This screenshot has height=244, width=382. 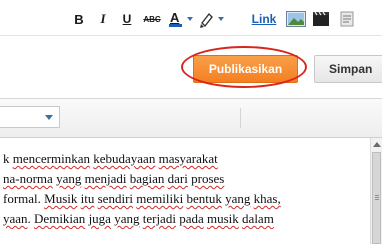 What do you see at coordinates (160, 198) in the screenshot?
I see `misspelled-word: memiliki` at bounding box center [160, 198].